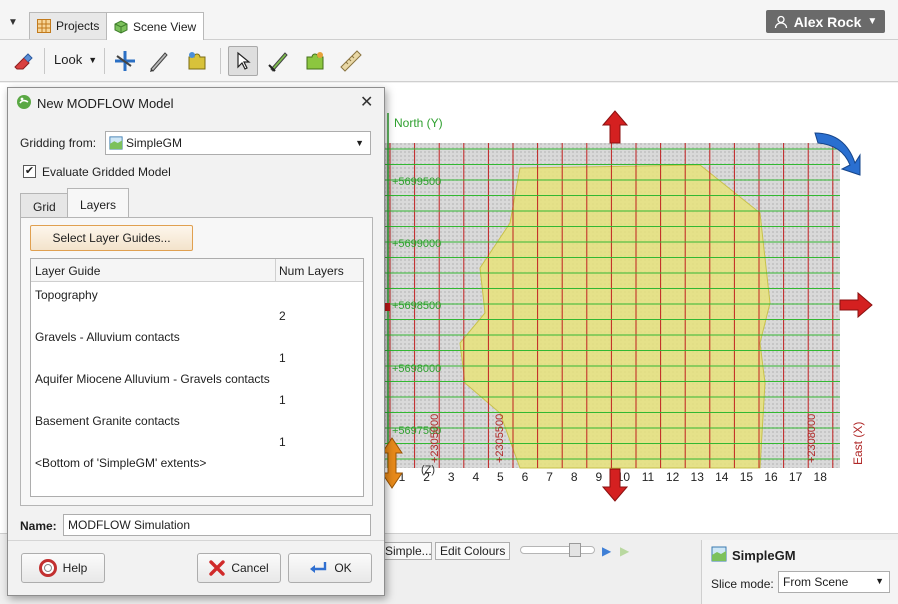 This screenshot has height=604, width=898. What do you see at coordinates (154, 143) in the screenshot?
I see `gridding-from-value: SimpleGM` at bounding box center [154, 143].